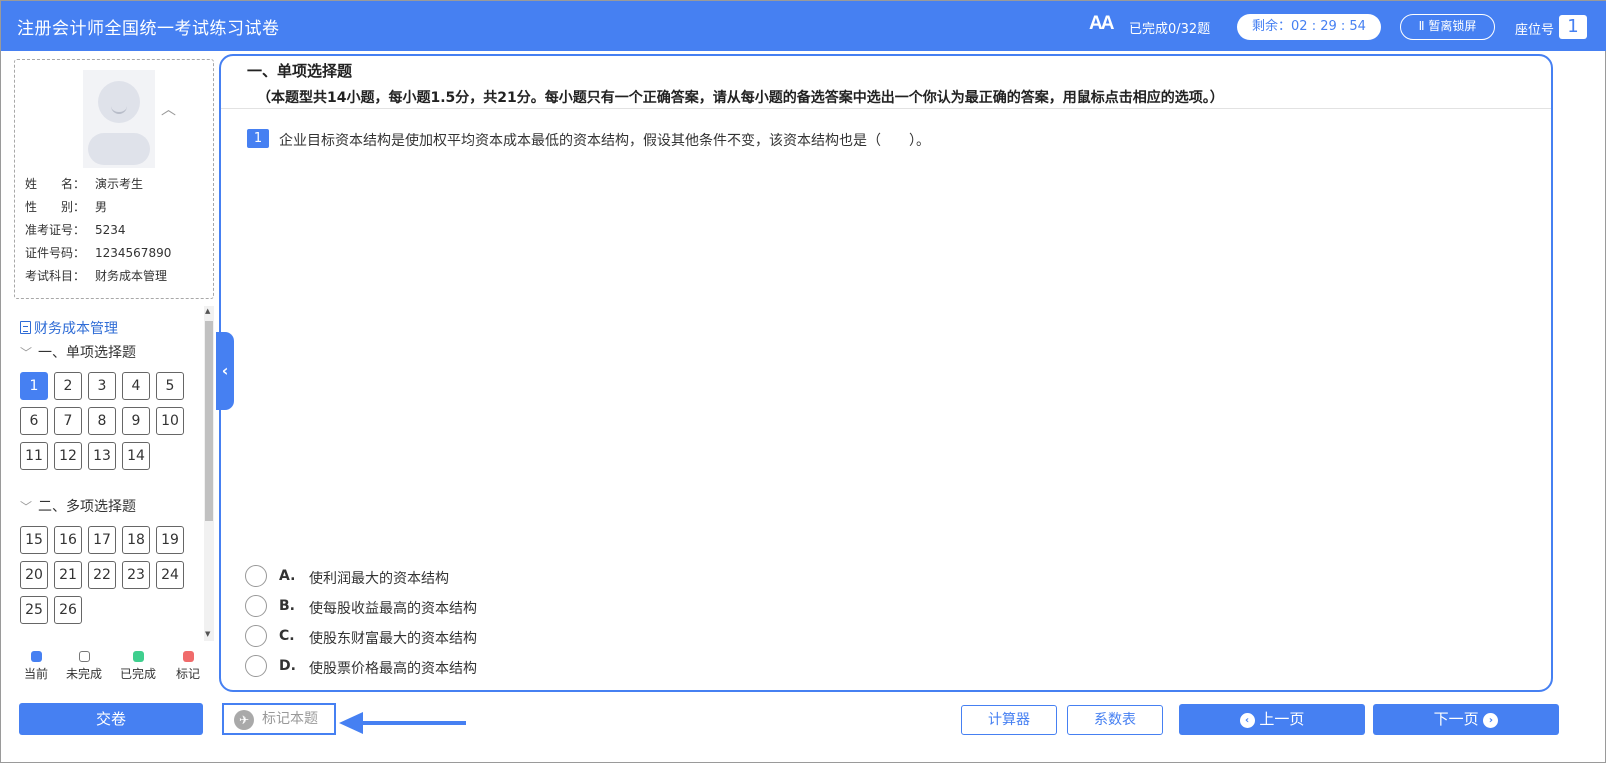 The image size is (1606, 763). I want to click on document-icon, so click(25, 327).